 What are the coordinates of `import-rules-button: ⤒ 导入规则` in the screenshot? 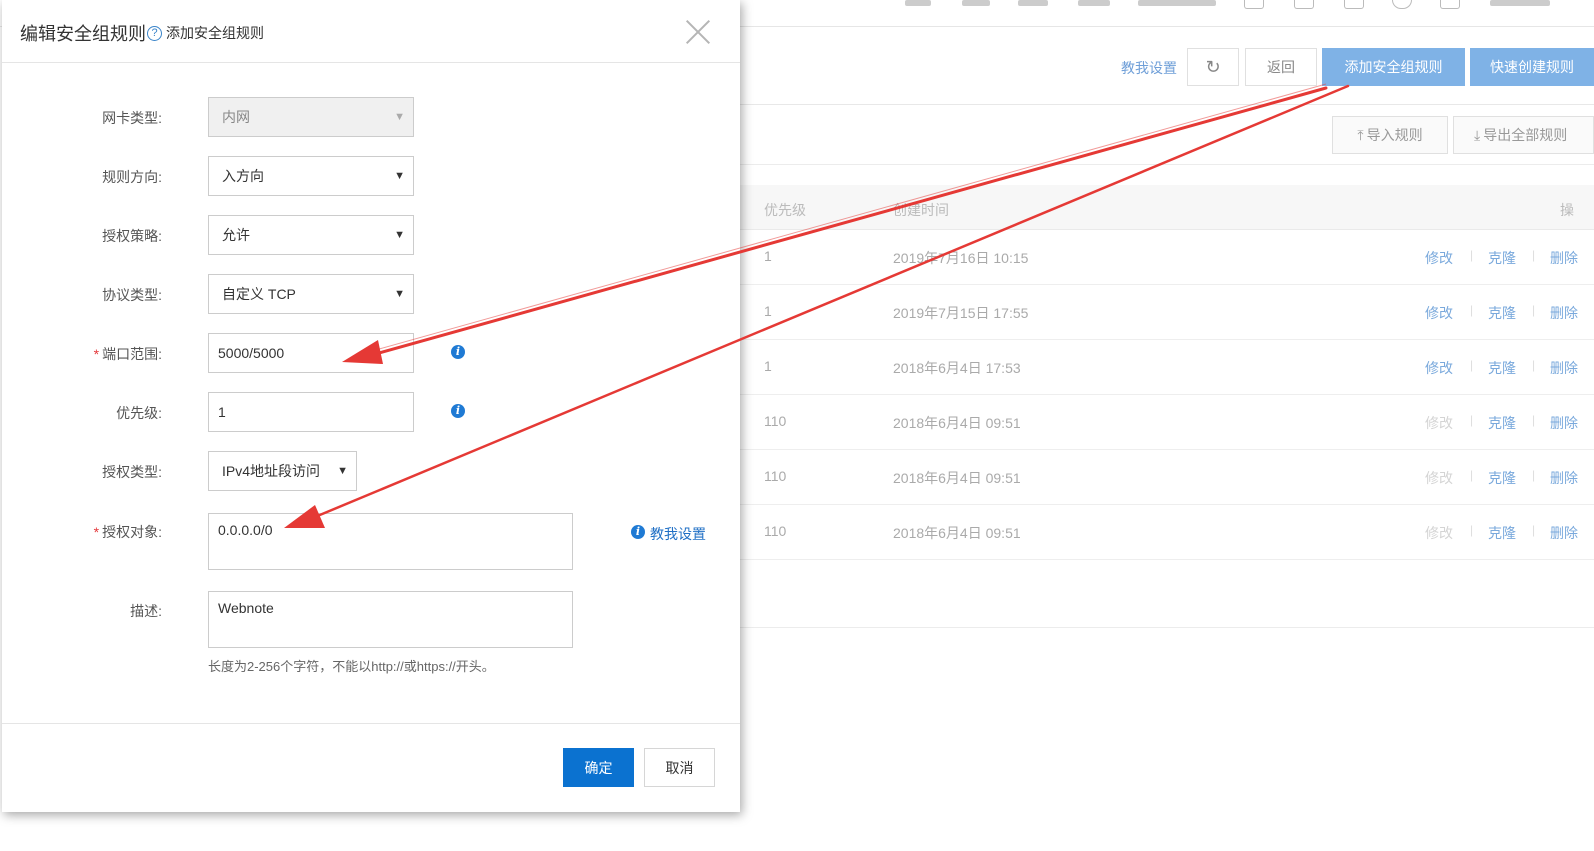 It's located at (1390, 135).